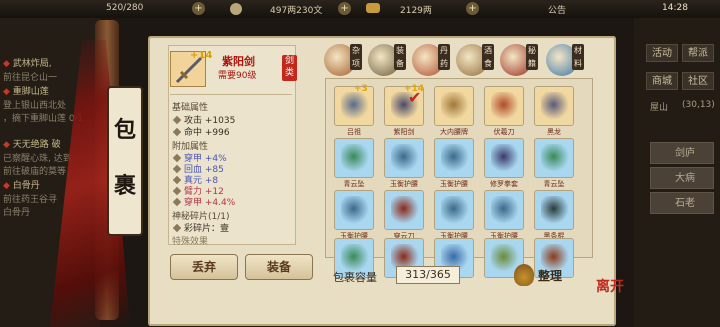 The image size is (720, 327). Describe the element at coordinates (554, 132) in the screenshot. I see `item-name-label: 黑龙` at that location.